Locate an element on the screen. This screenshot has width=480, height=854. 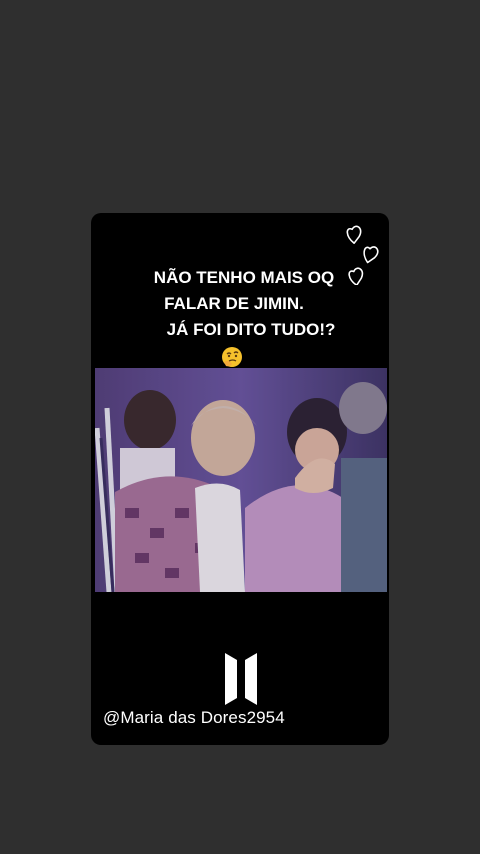
caption-line-3: JÁ FOI DITO TUDO!? is located at coordinates (251, 329).